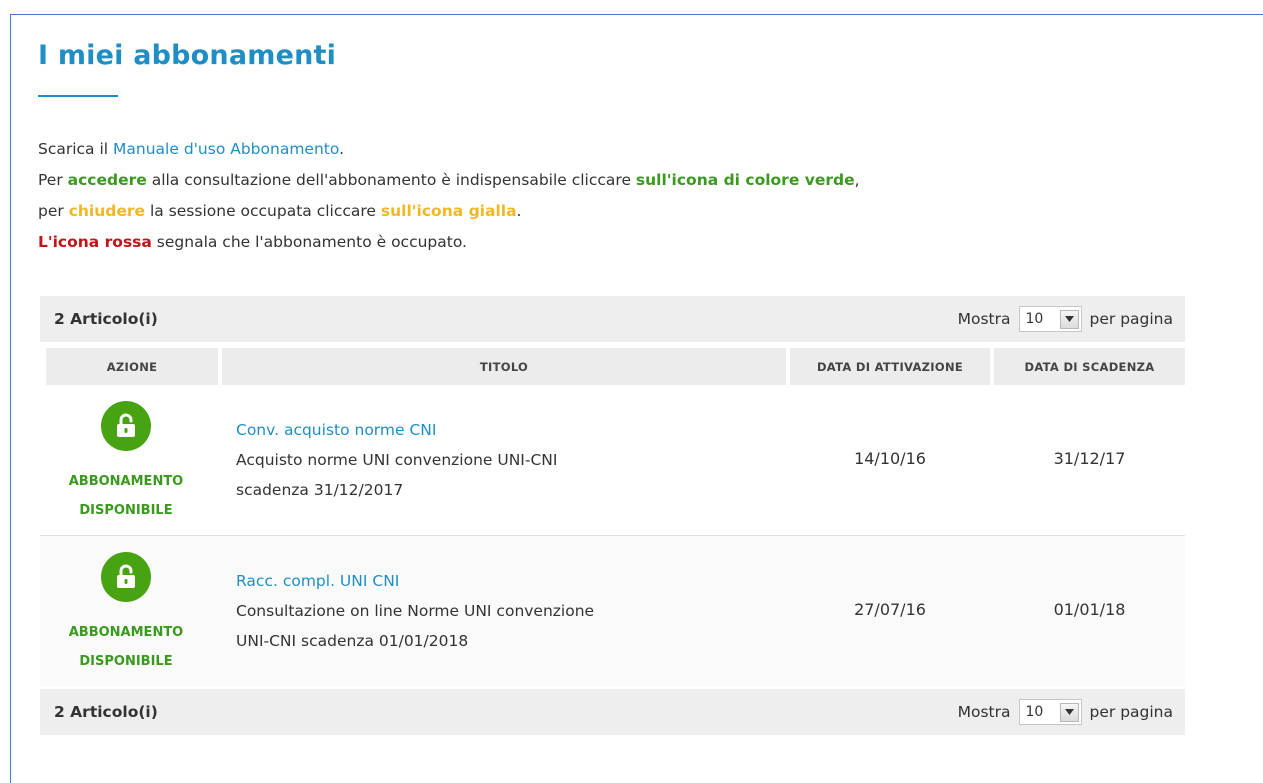 This screenshot has width=1263, height=783. Describe the element at coordinates (1089, 609) in the screenshot. I see `expiry-date: 01/01/18` at that location.